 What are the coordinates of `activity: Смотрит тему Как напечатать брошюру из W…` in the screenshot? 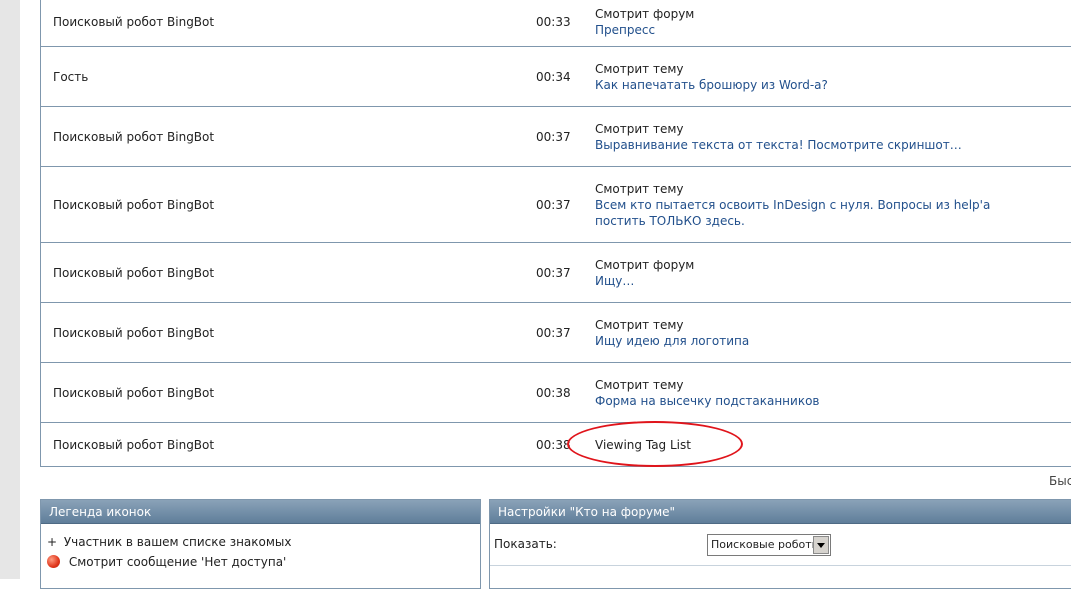 It's located at (815, 77).